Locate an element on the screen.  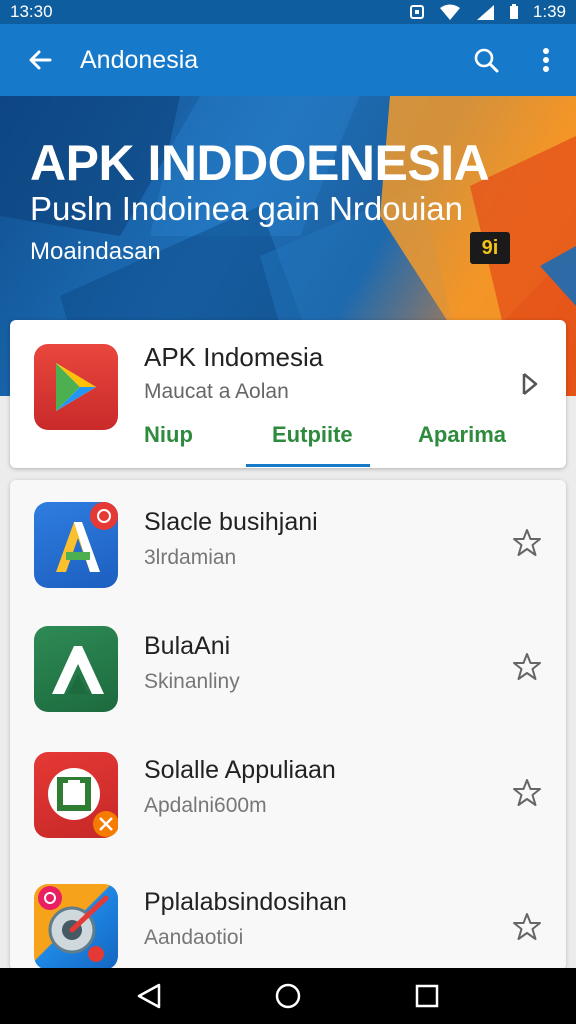
back-button is located at coordinates (40, 60).